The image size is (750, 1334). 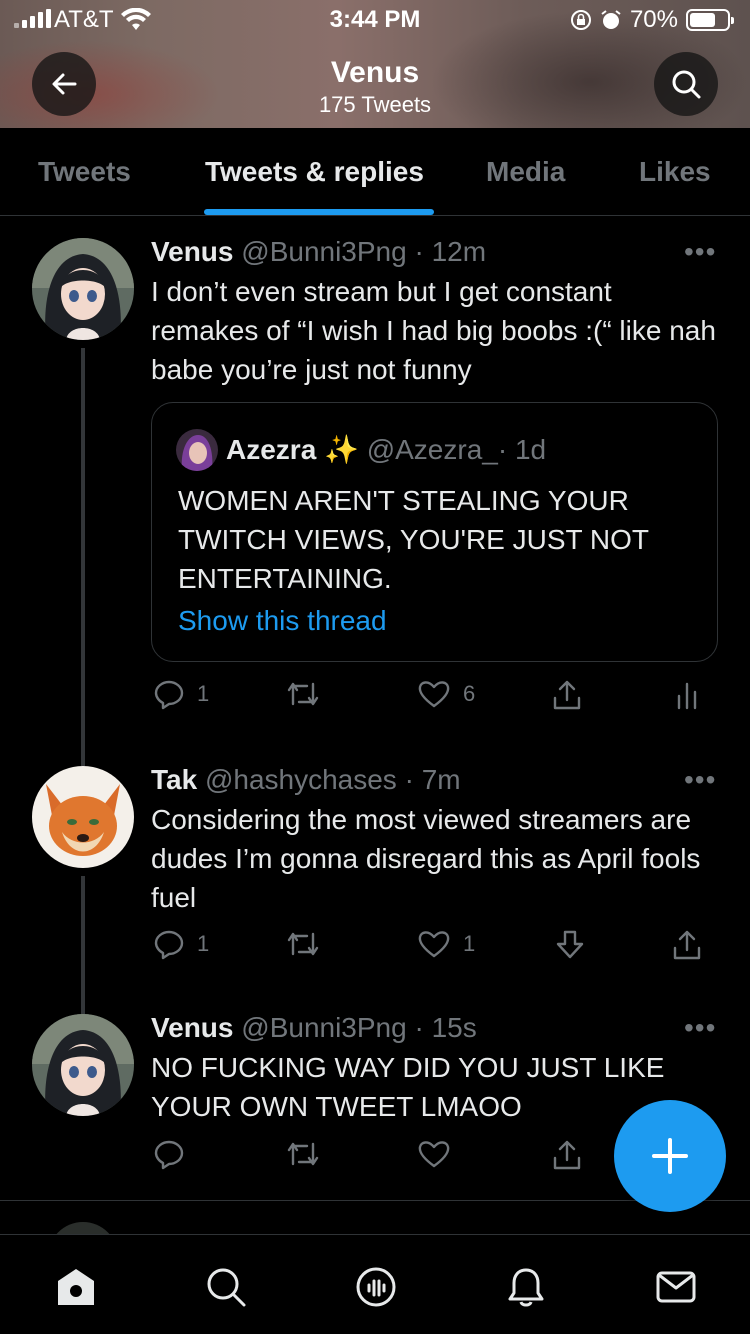 What do you see at coordinates (375, 104) in the screenshot?
I see `tweet-count: 175 Tweets` at bounding box center [375, 104].